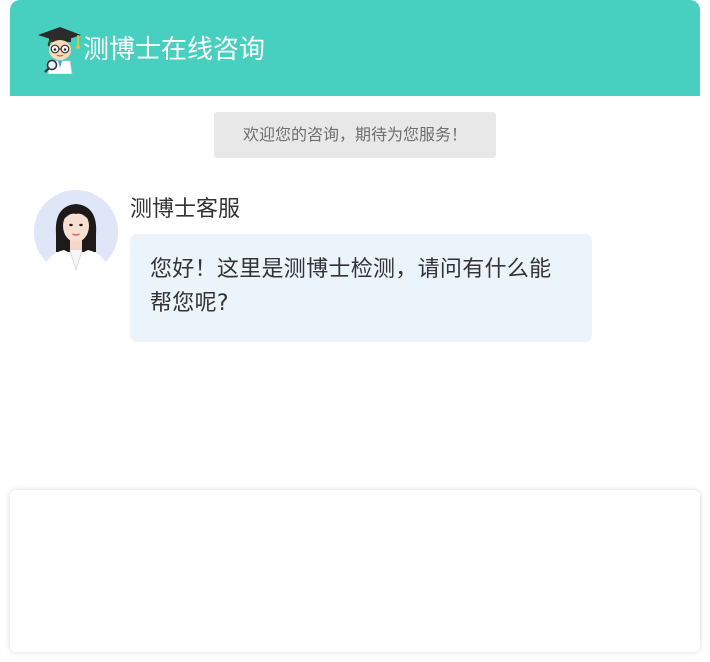 This screenshot has width=710, height=662. I want to click on welcome-notice: 欢迎您的咨询，期待为您服务！, so click(355, 135).